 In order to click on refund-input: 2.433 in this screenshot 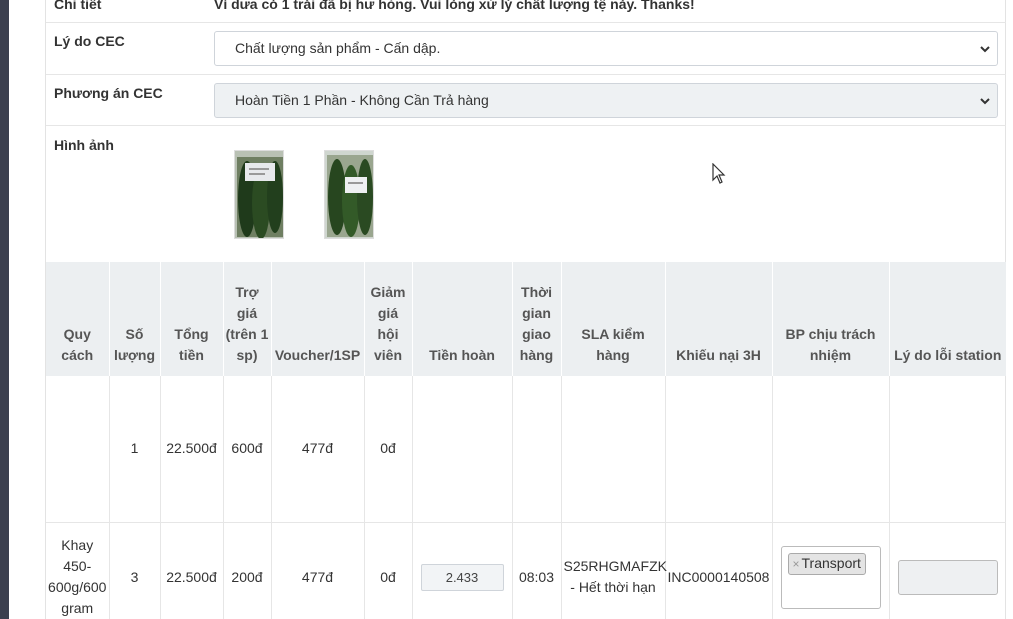, I will do `click(462, 577)`.